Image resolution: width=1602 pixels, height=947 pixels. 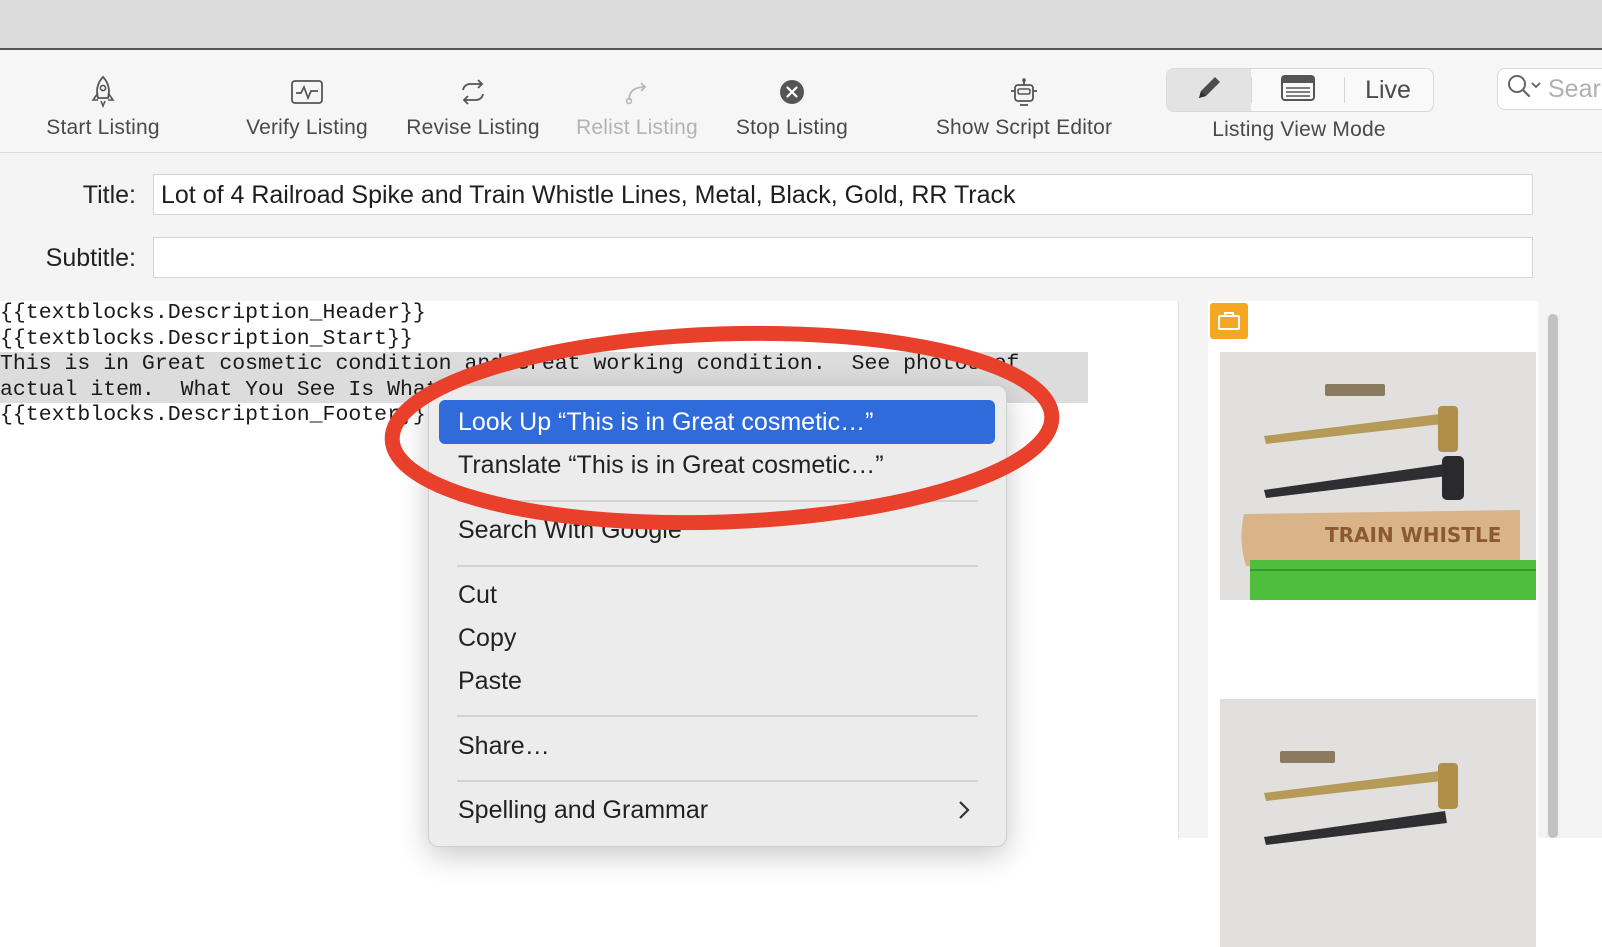 I want to click on robot-icon, so click(x=1024, y=92).